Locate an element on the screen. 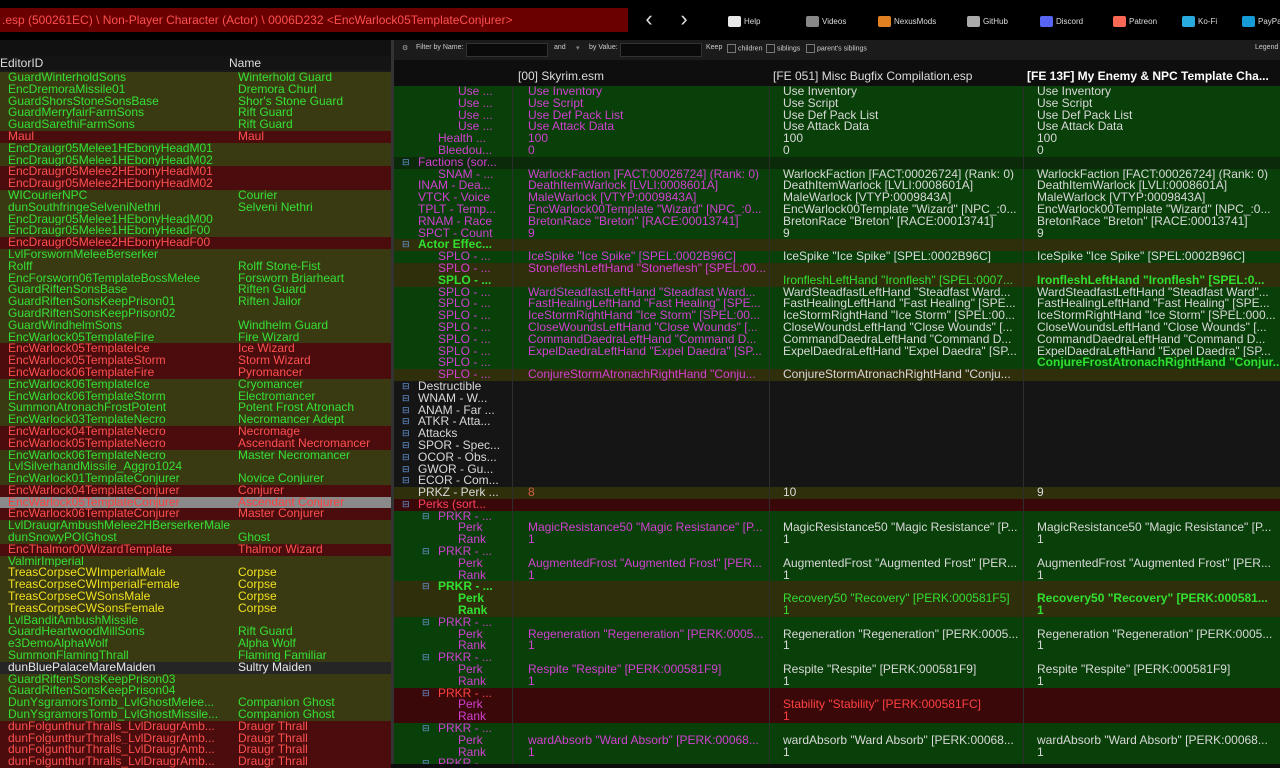 The width and height of the screenshot is (1280, 768). record-list-row: dunSnowyPOIGhost Ghost is located at coordinates (195, 538).